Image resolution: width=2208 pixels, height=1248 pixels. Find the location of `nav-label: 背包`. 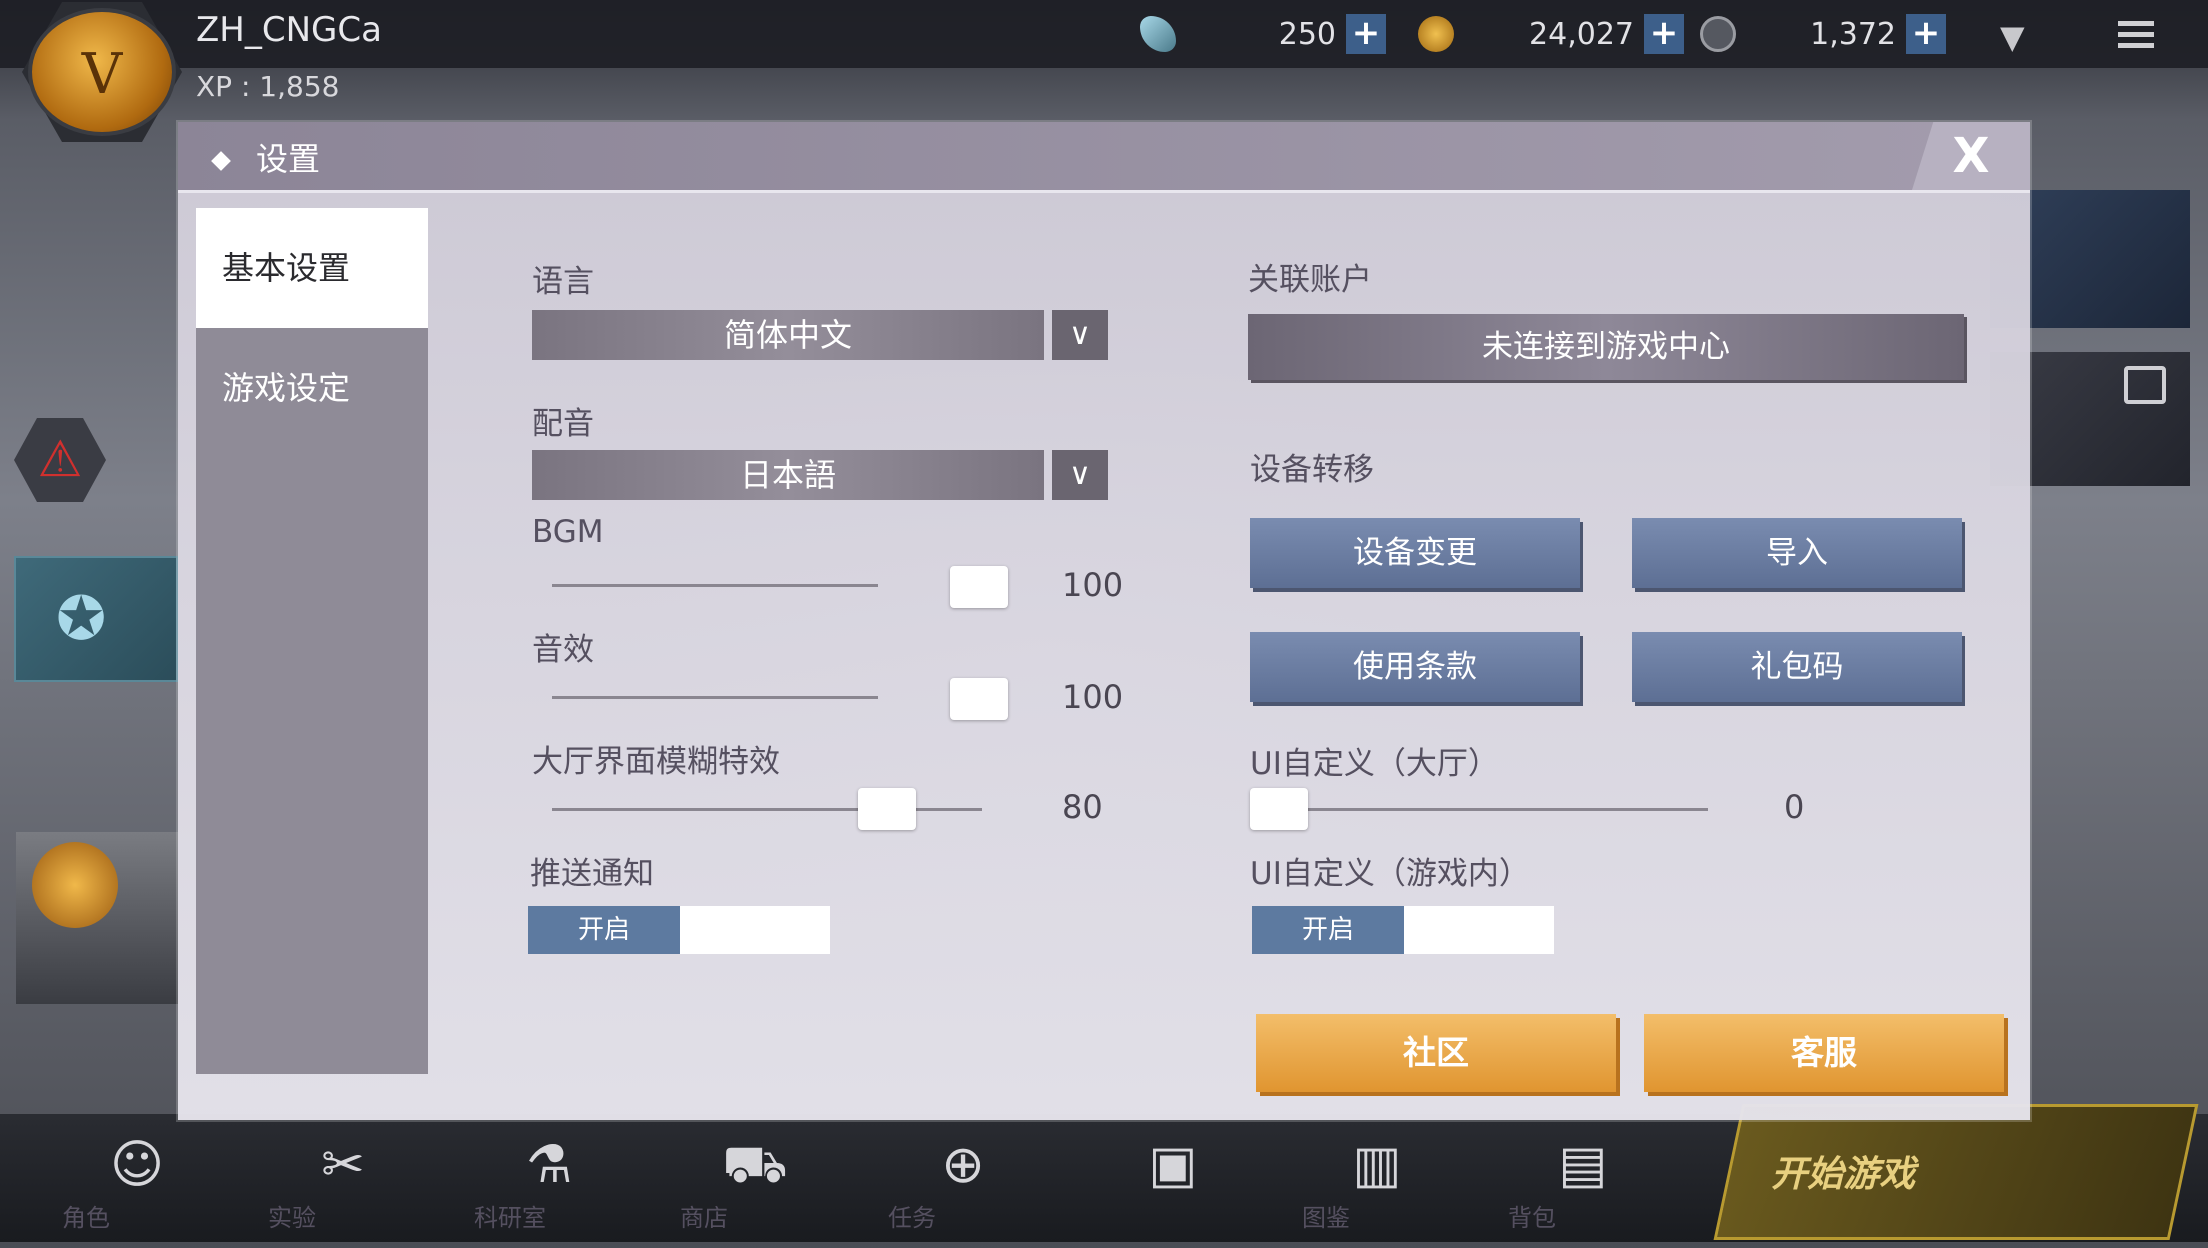

nav-label: 背包 is located at coordinates (1532, 1218).